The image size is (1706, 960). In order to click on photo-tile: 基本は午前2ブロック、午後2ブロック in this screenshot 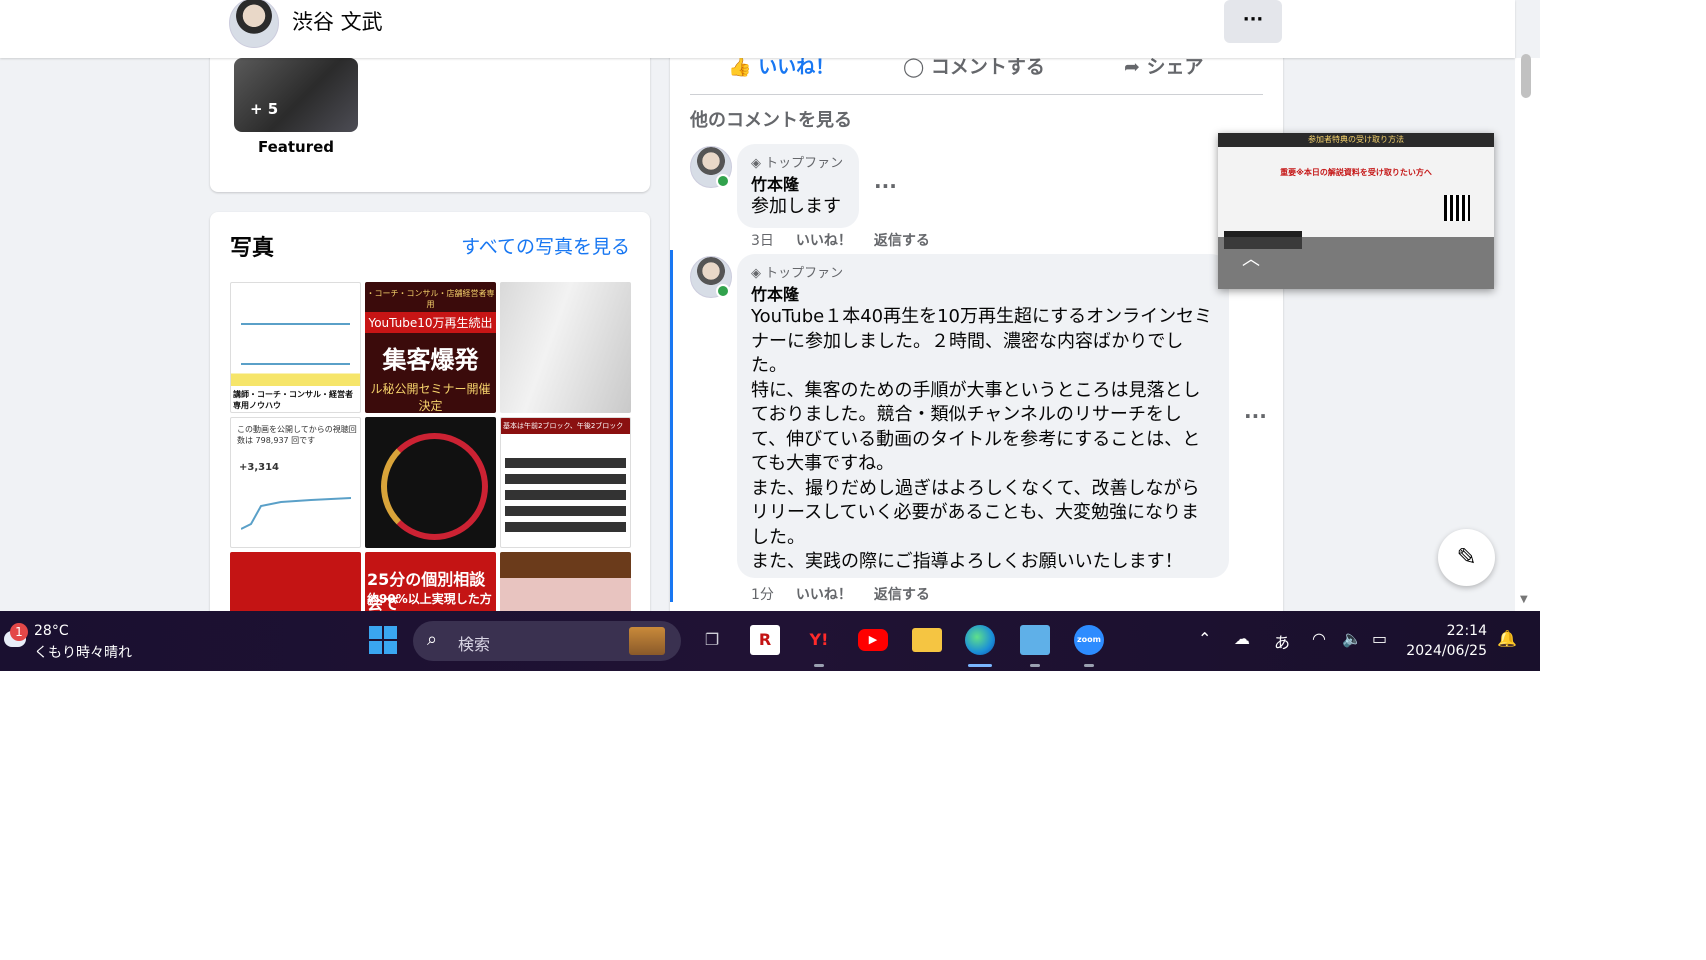, I will do `click(565, 482)`.